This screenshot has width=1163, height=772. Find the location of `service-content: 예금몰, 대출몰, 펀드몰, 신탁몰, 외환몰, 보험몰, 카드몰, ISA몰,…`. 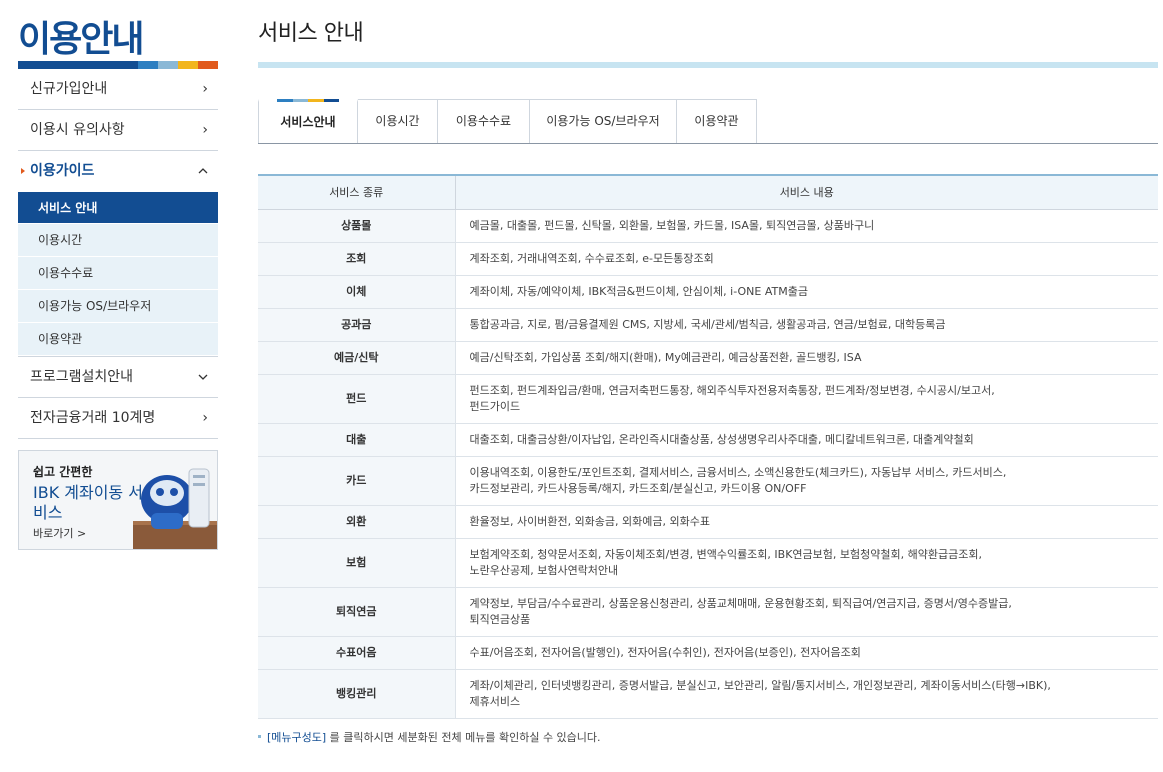

service-content: 예금몰, 대출몰, 펀드몰, 신탁몰, 외환몰, 보험몰, 카드몰, ISA몰,… is located at coordinates (806, 226).